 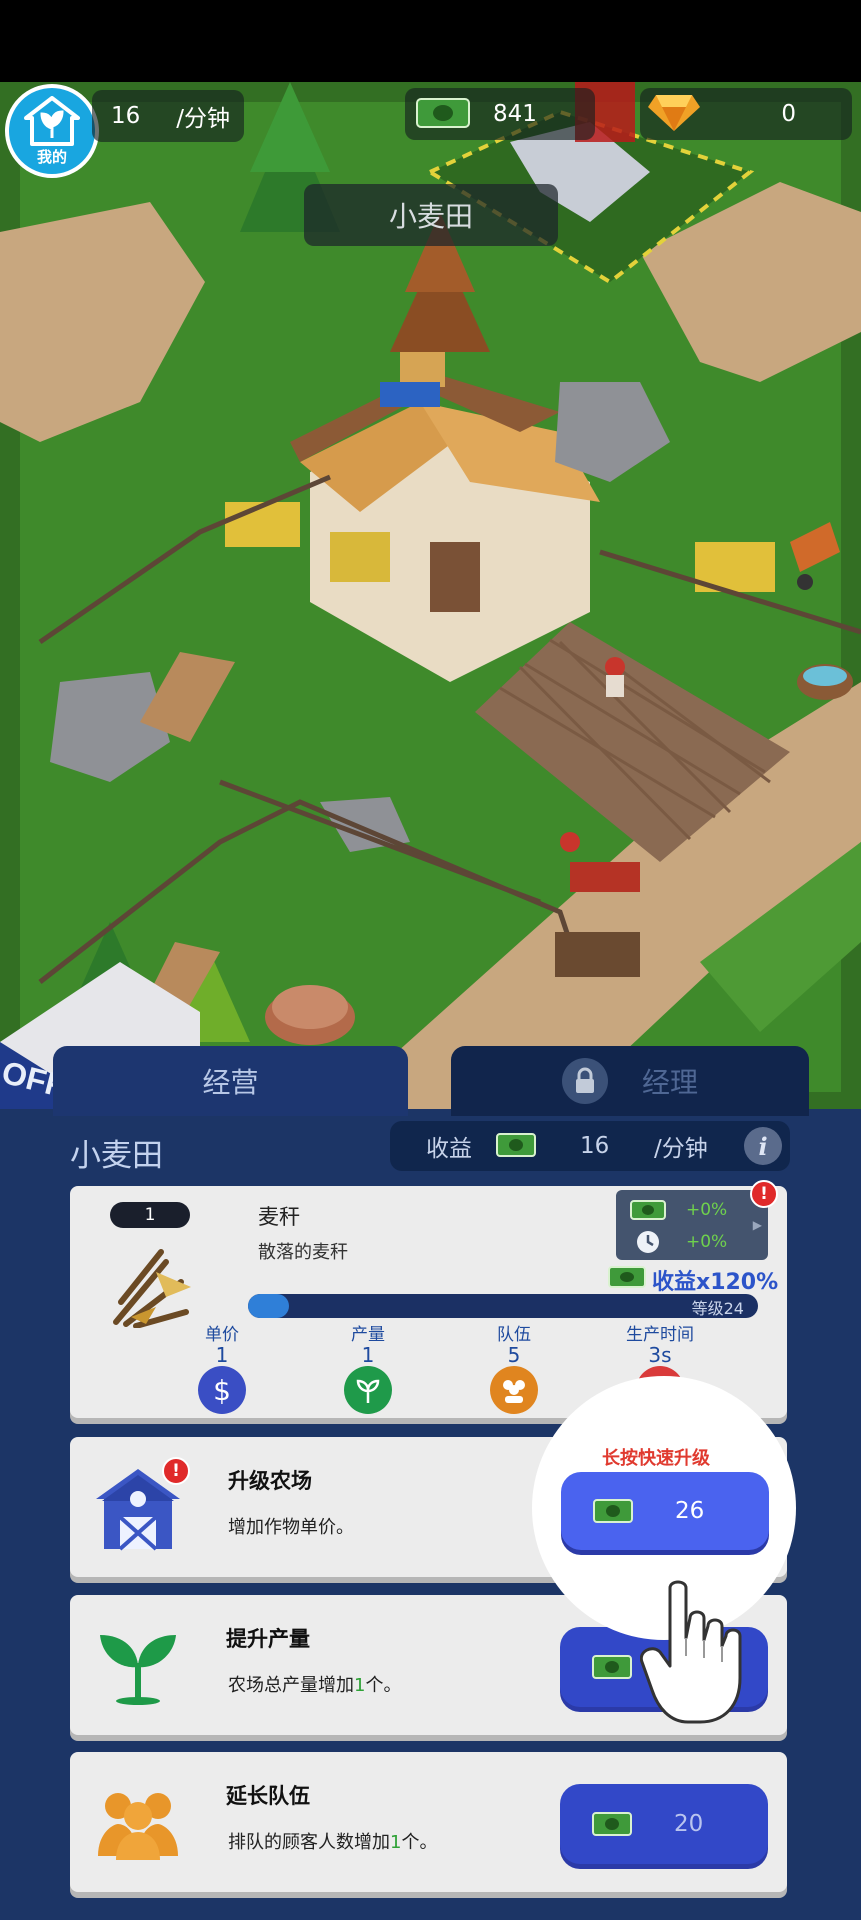 What do you see at coordinates (715, 1282) in the screenshot?
I see `income-multiplier: 收益x120%` at bounding box center [715, 1282].